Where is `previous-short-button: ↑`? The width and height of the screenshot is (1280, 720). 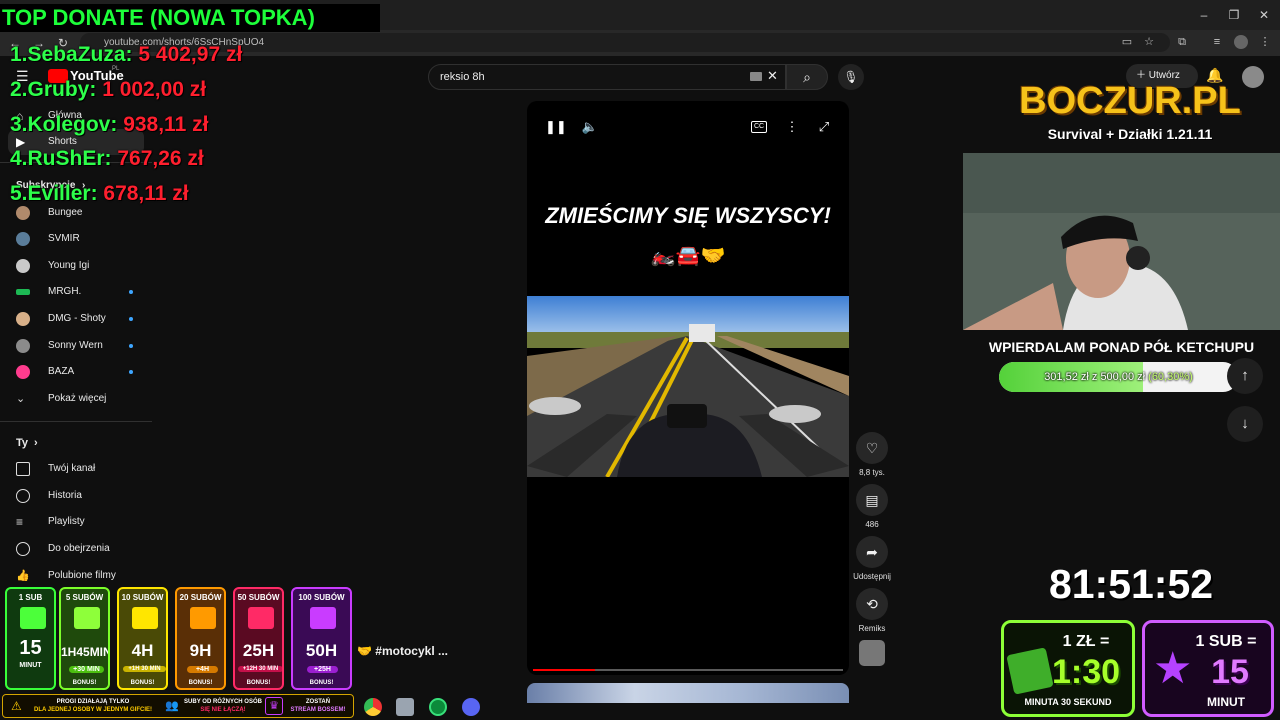 previous-short-button: ↑ is located at coordinates (1245, 376).